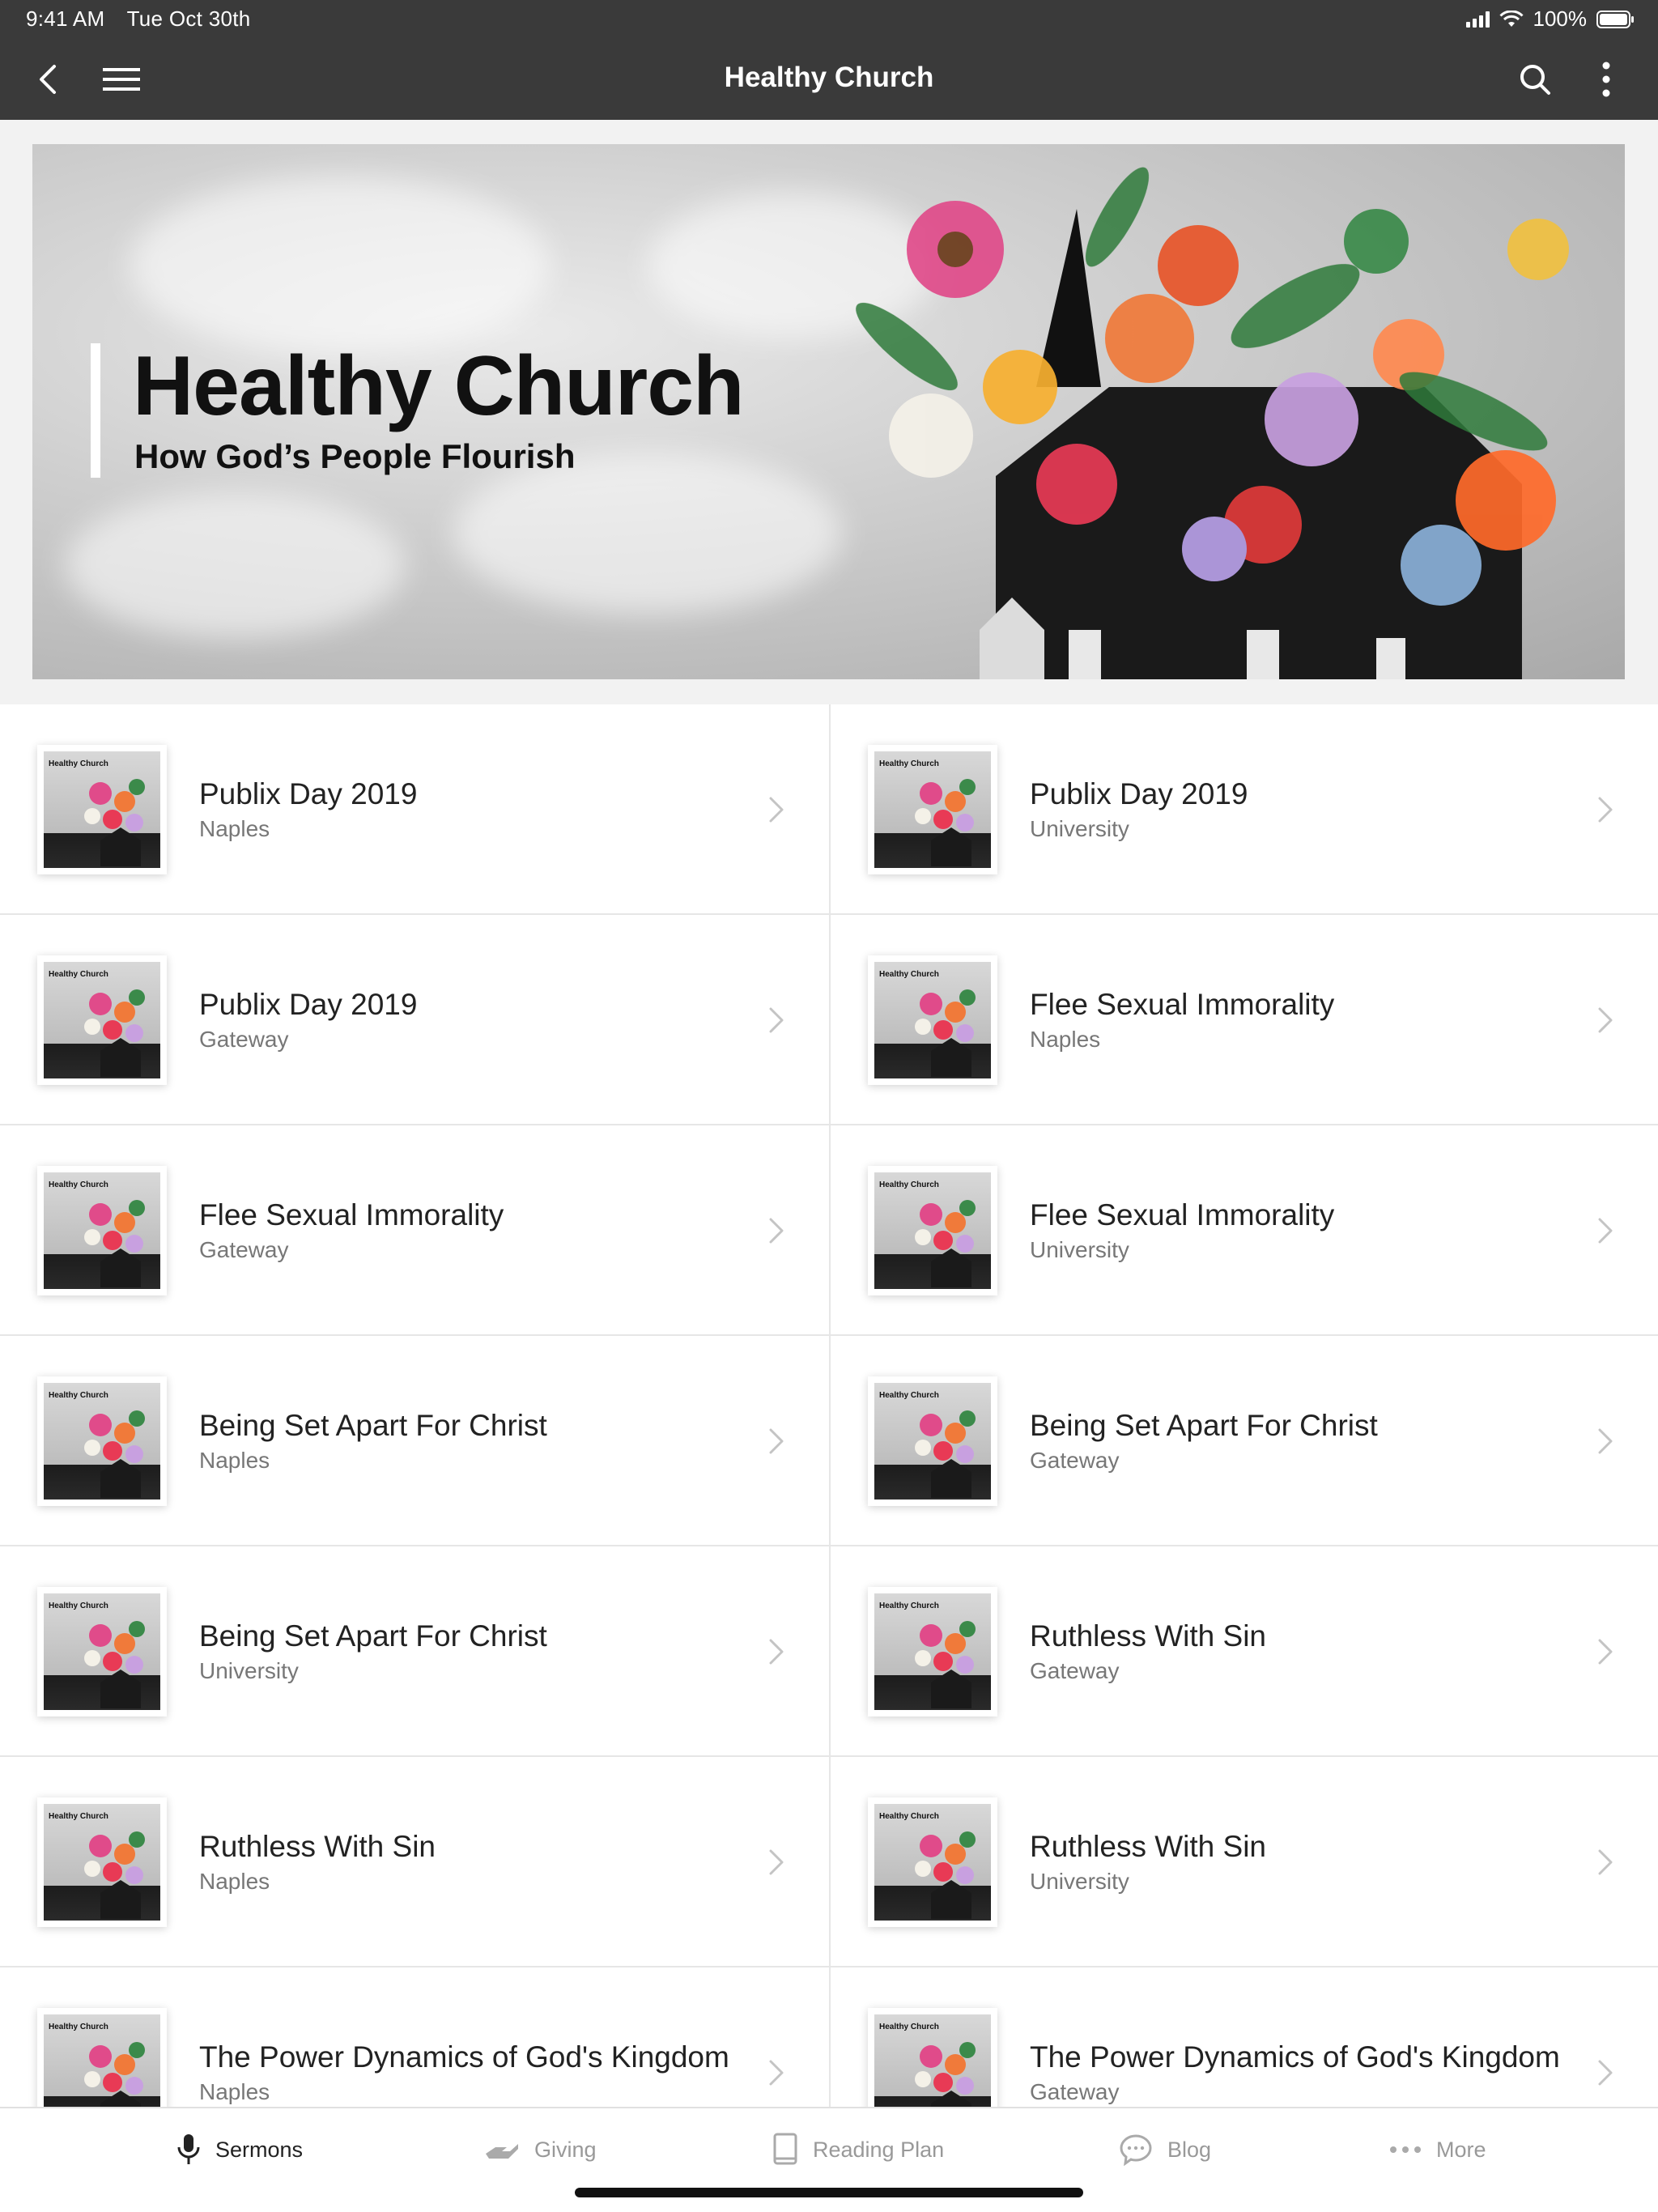 This screenshot has width=1658, height=2212. I want to click on status-bar-right: 100%, so click(1549, 19).